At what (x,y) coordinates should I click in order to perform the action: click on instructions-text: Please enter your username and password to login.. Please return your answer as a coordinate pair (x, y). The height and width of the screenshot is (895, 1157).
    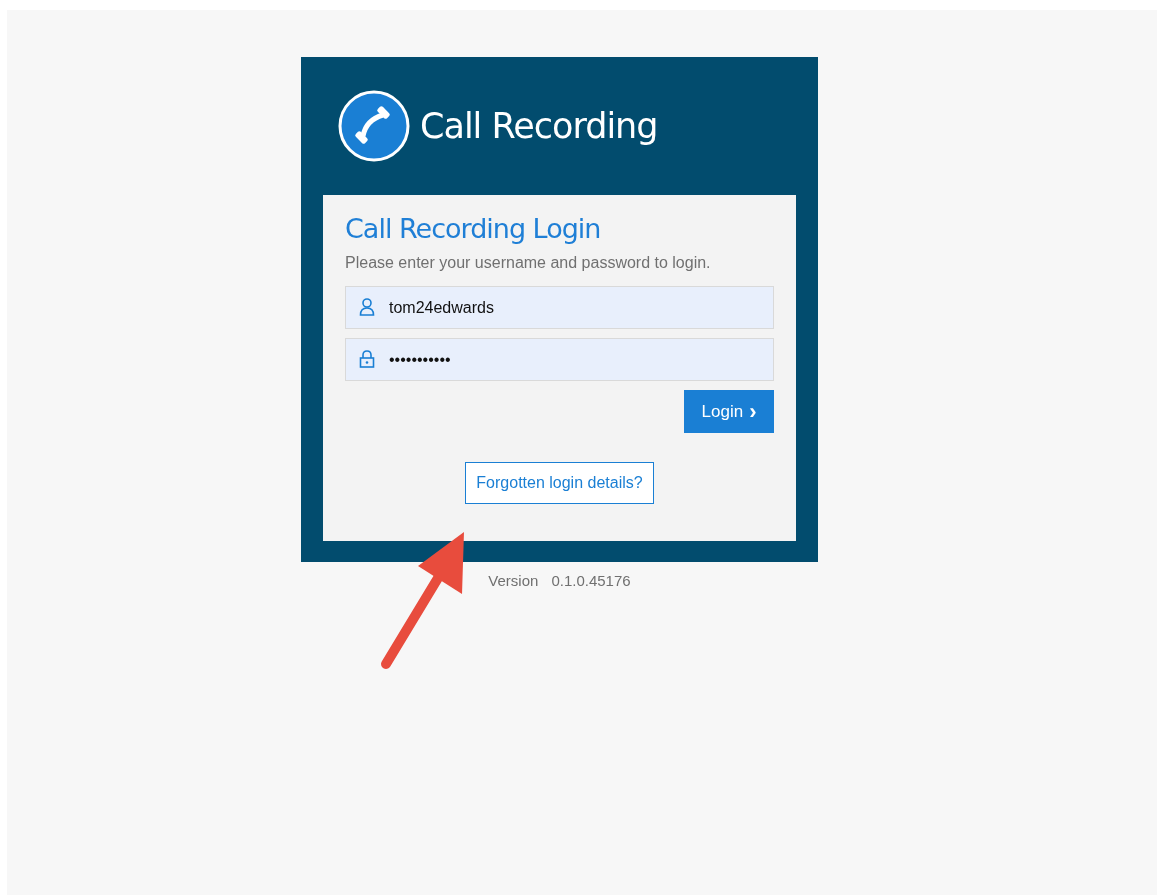
    Looking at the image, I should click on (528, 263).